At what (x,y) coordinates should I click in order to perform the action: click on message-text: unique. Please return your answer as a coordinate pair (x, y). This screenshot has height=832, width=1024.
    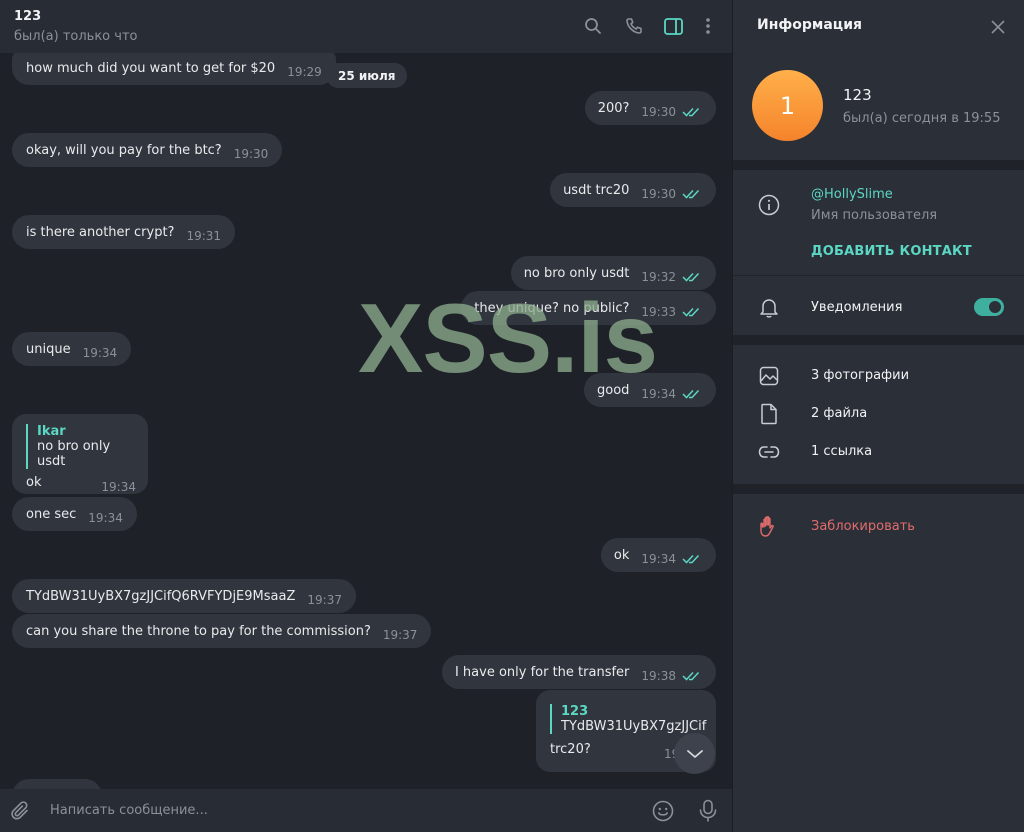
    Looking at the image, I should click on (48, 349).